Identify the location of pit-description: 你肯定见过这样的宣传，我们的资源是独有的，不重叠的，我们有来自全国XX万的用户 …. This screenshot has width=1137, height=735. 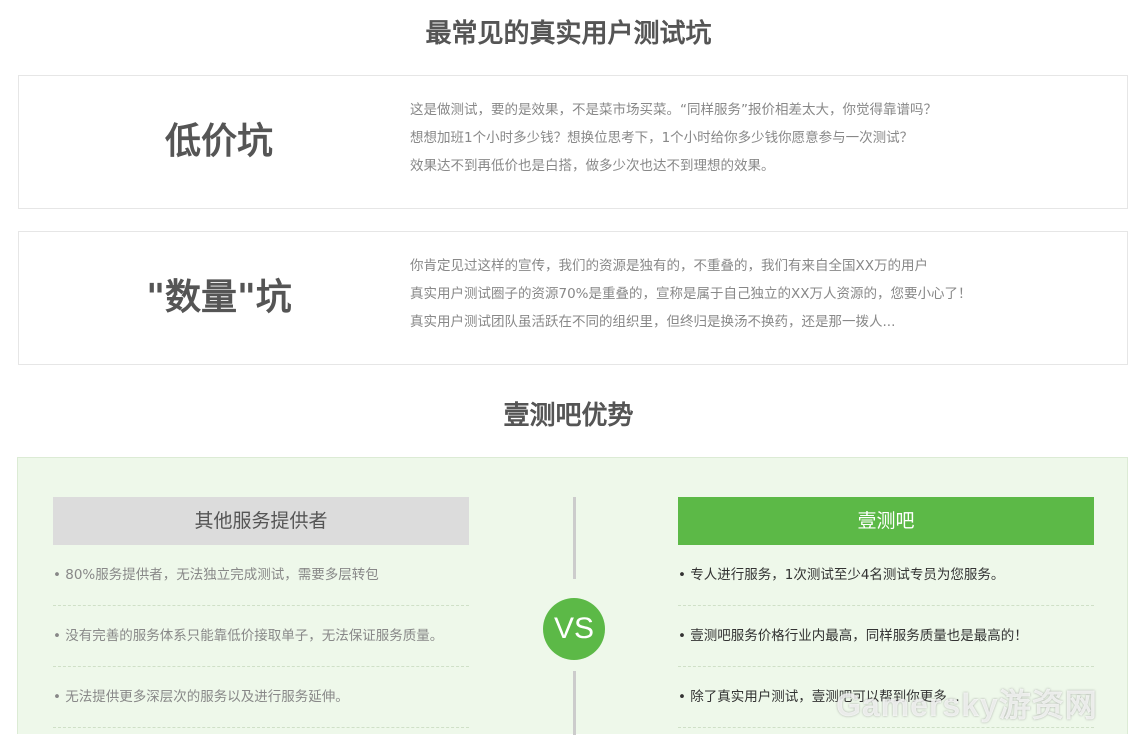
(760, 294).